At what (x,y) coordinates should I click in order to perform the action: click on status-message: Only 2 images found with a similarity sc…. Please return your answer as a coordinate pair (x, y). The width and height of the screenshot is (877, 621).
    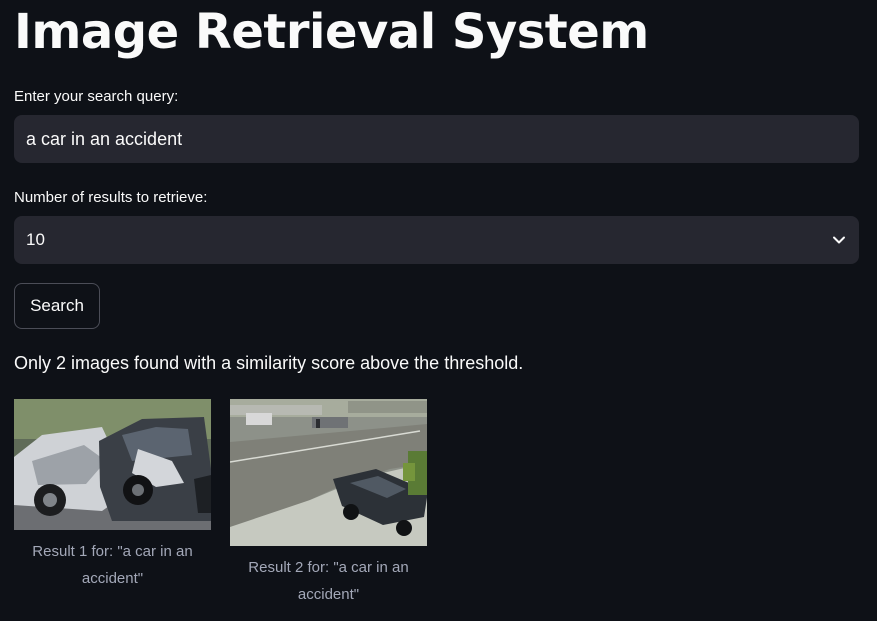
    Looking at the image, I should click on (269, 363).